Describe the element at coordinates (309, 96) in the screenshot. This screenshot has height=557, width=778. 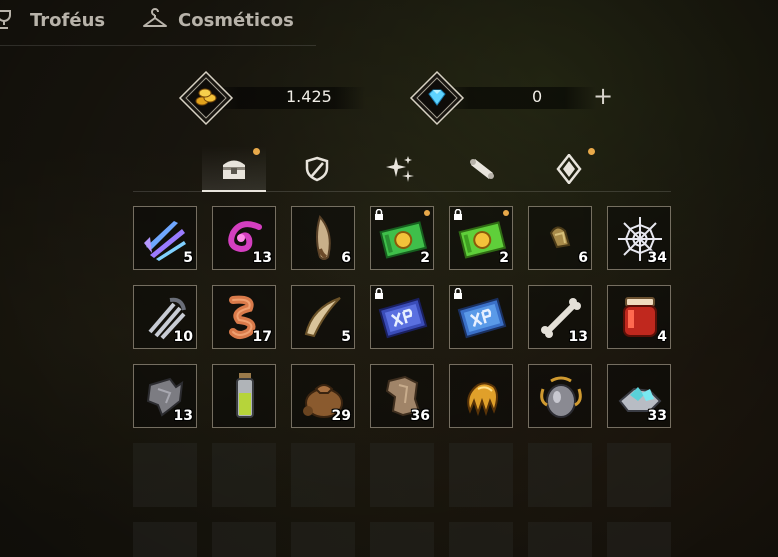
I see `gold-amount: 1.425` at that location.